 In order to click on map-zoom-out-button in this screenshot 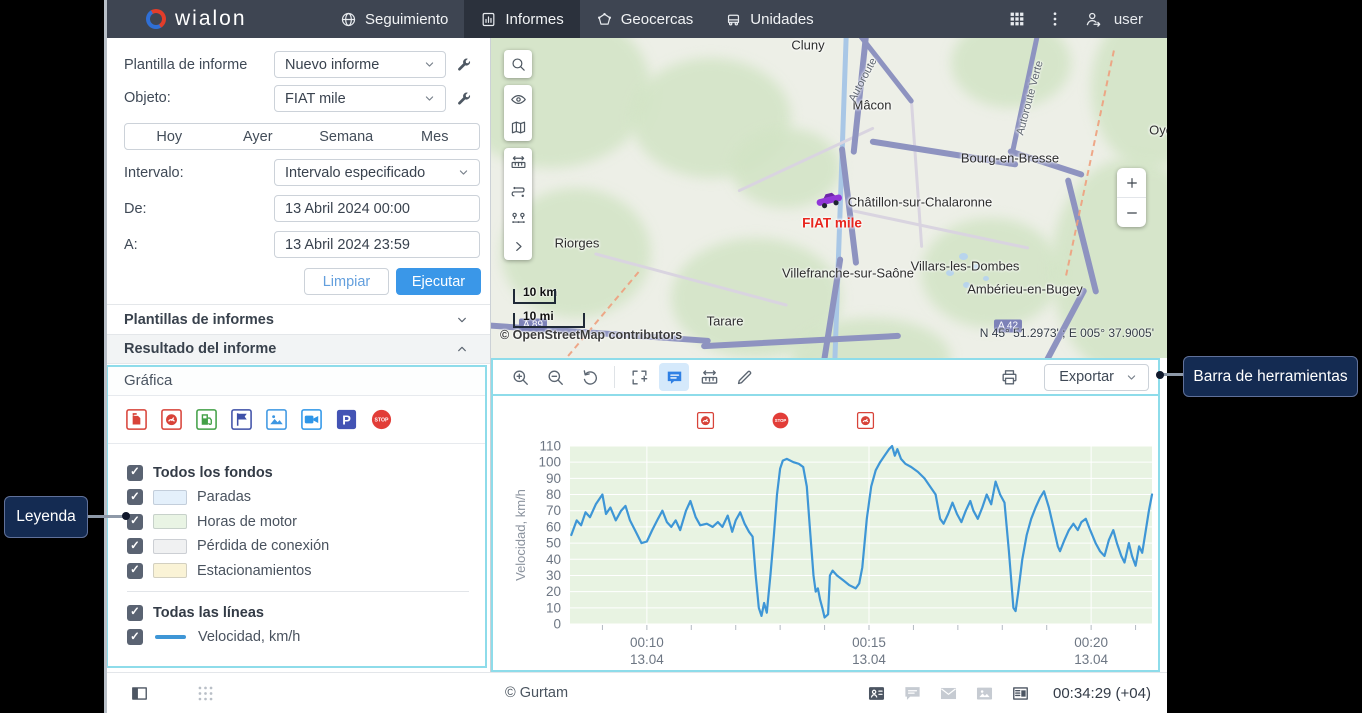, I will do `click(1131, 212)`.